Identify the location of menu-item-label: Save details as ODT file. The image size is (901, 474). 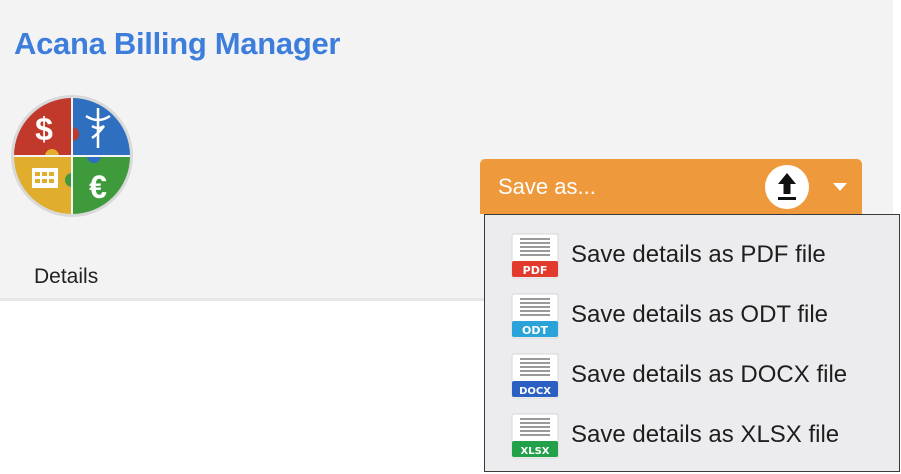
(700, 314).